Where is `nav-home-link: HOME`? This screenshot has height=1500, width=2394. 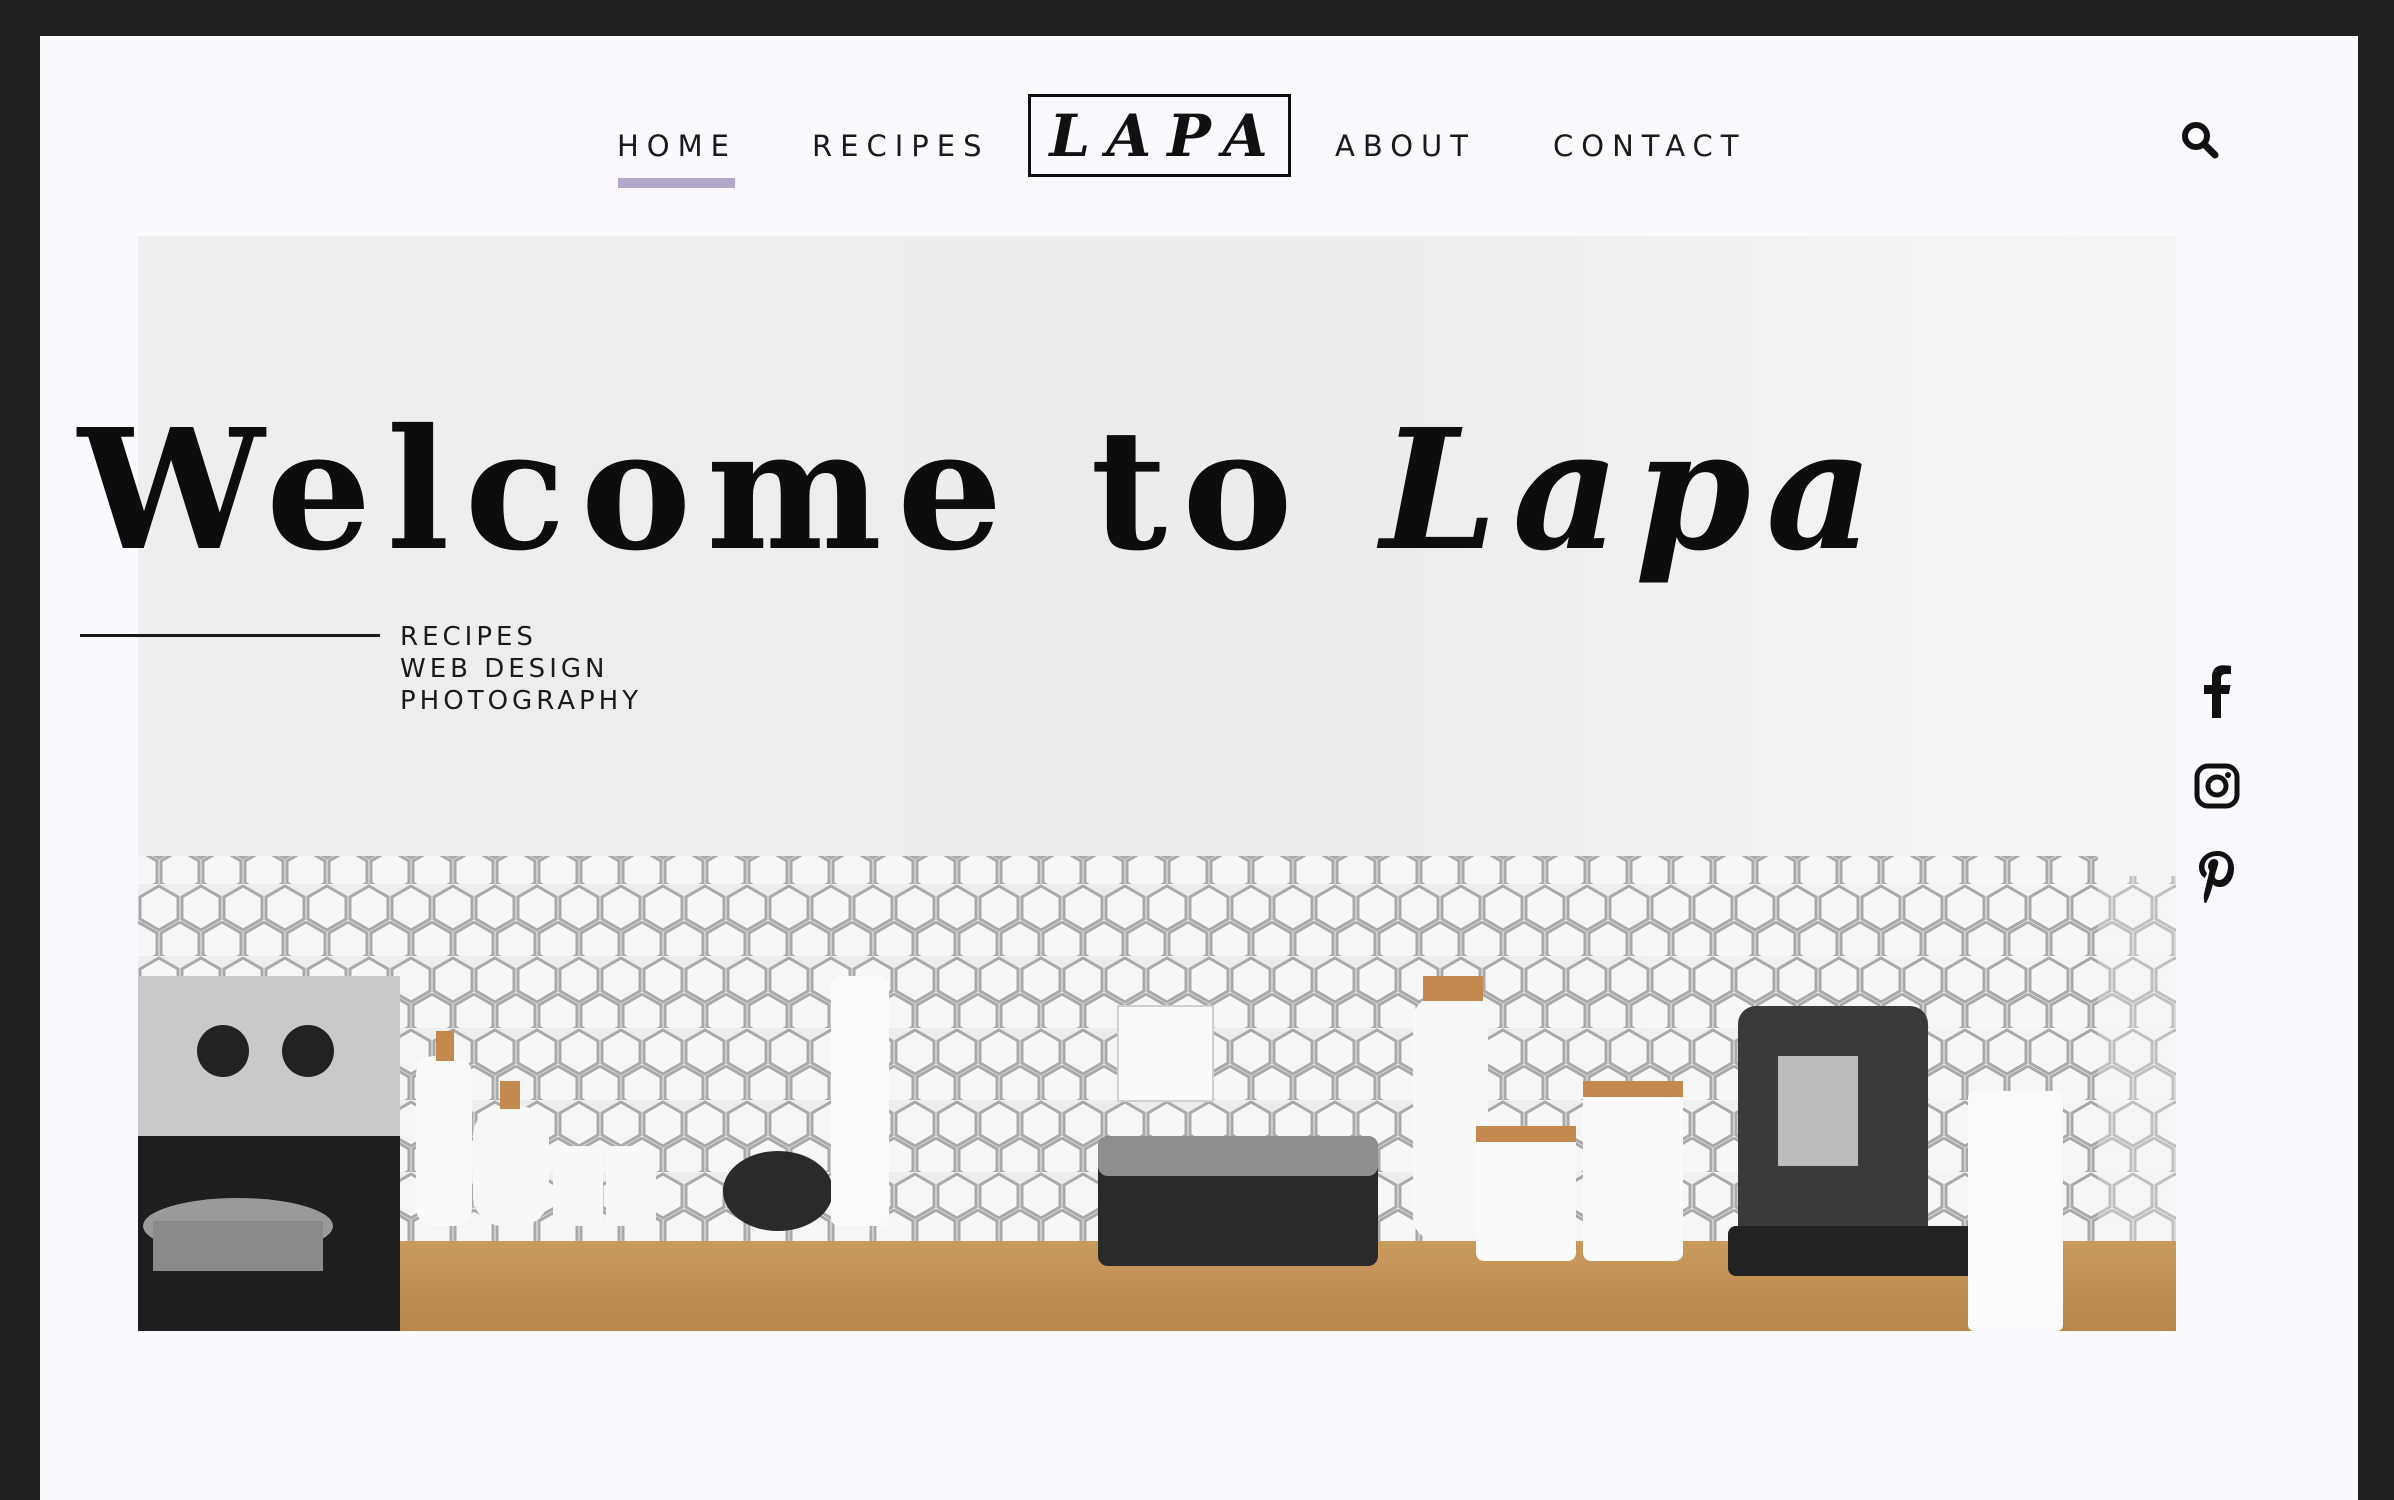
nav-home-link: HOME is located at coordinates (677, 146).